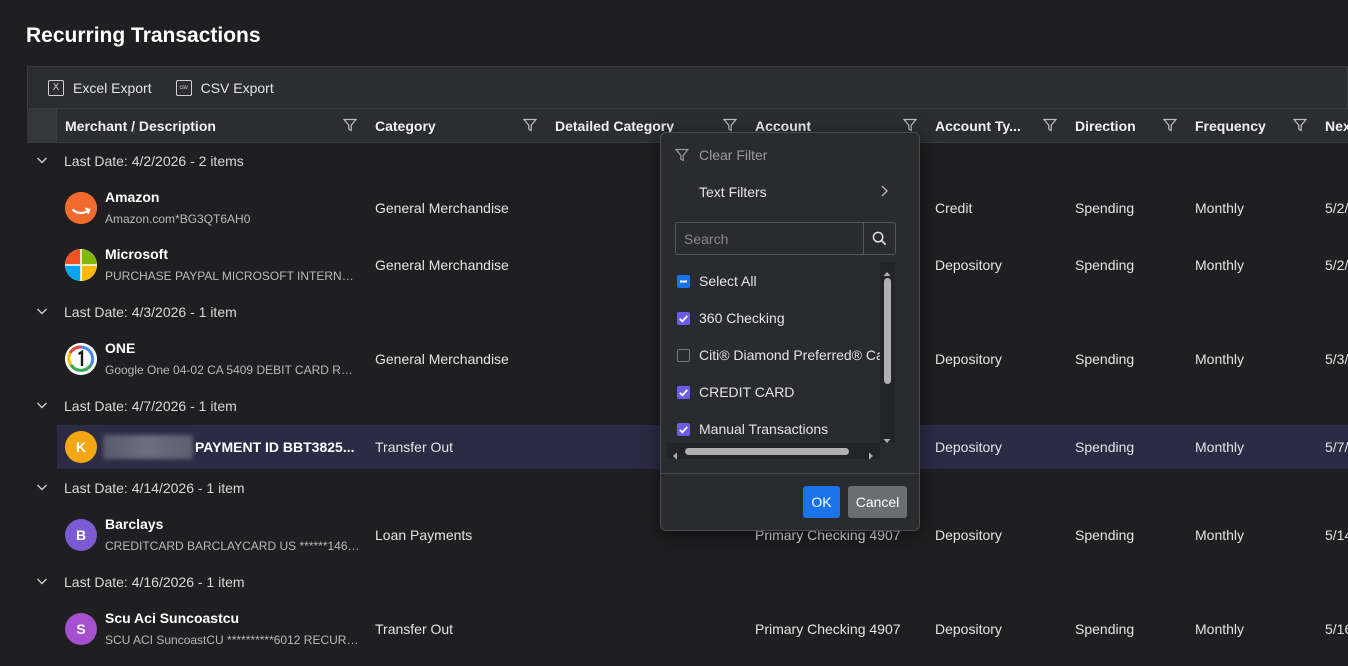  I want to click on column-header-detailed-category: Detailed Category, so click(614, 126).